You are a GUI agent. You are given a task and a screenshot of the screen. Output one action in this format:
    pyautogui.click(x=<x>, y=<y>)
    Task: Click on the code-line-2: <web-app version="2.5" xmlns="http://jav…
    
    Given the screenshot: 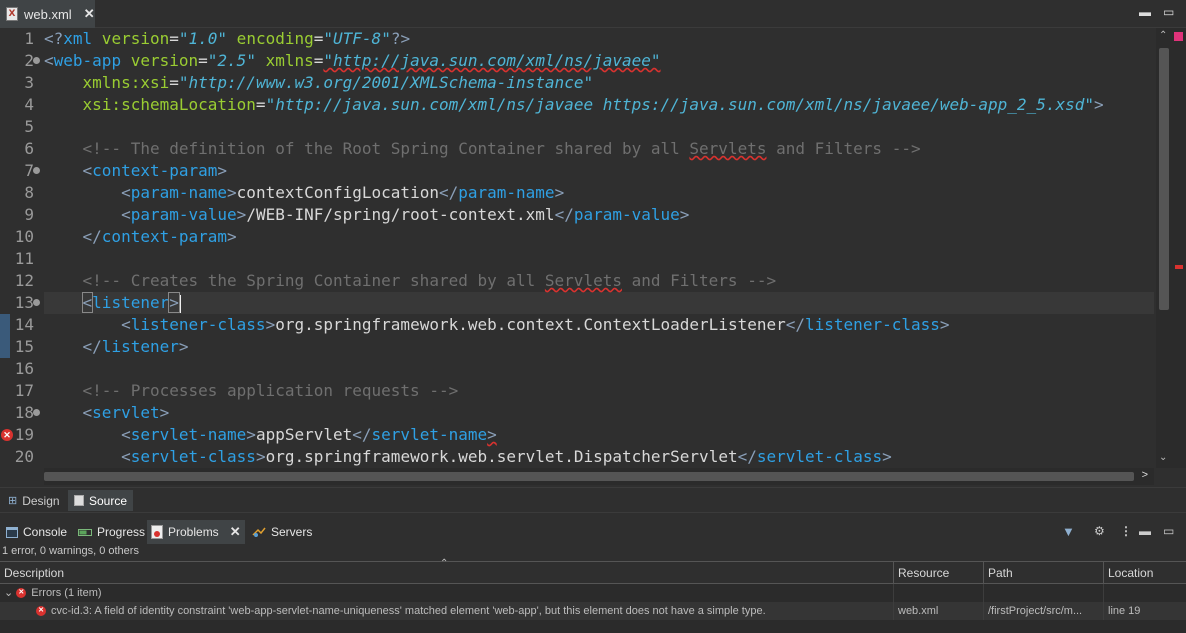 What is the action you would take?
    pyautogui.click(x=352, y=60)
    